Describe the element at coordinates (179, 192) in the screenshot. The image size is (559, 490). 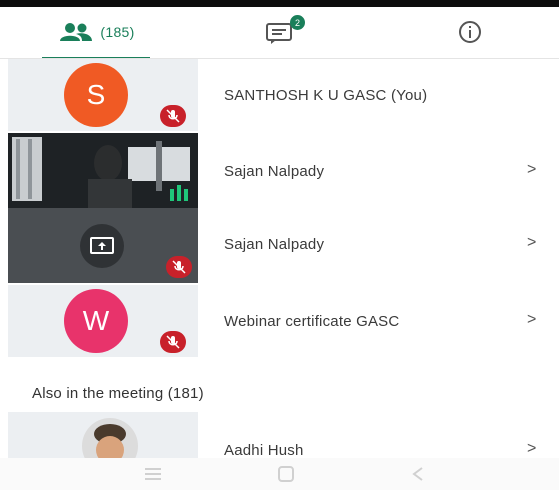
I see `audio-level-icon` at that location.